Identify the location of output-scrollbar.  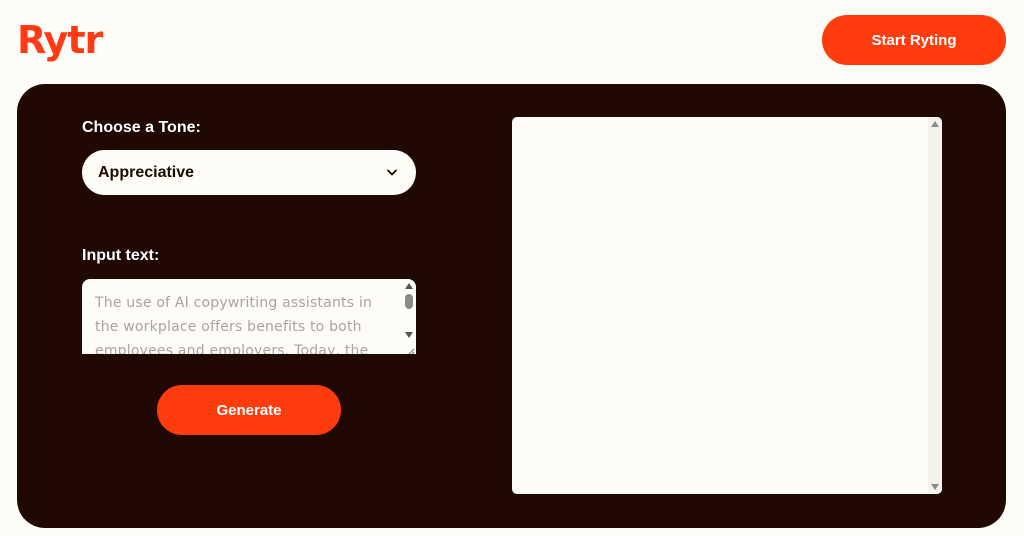
(935, 305).